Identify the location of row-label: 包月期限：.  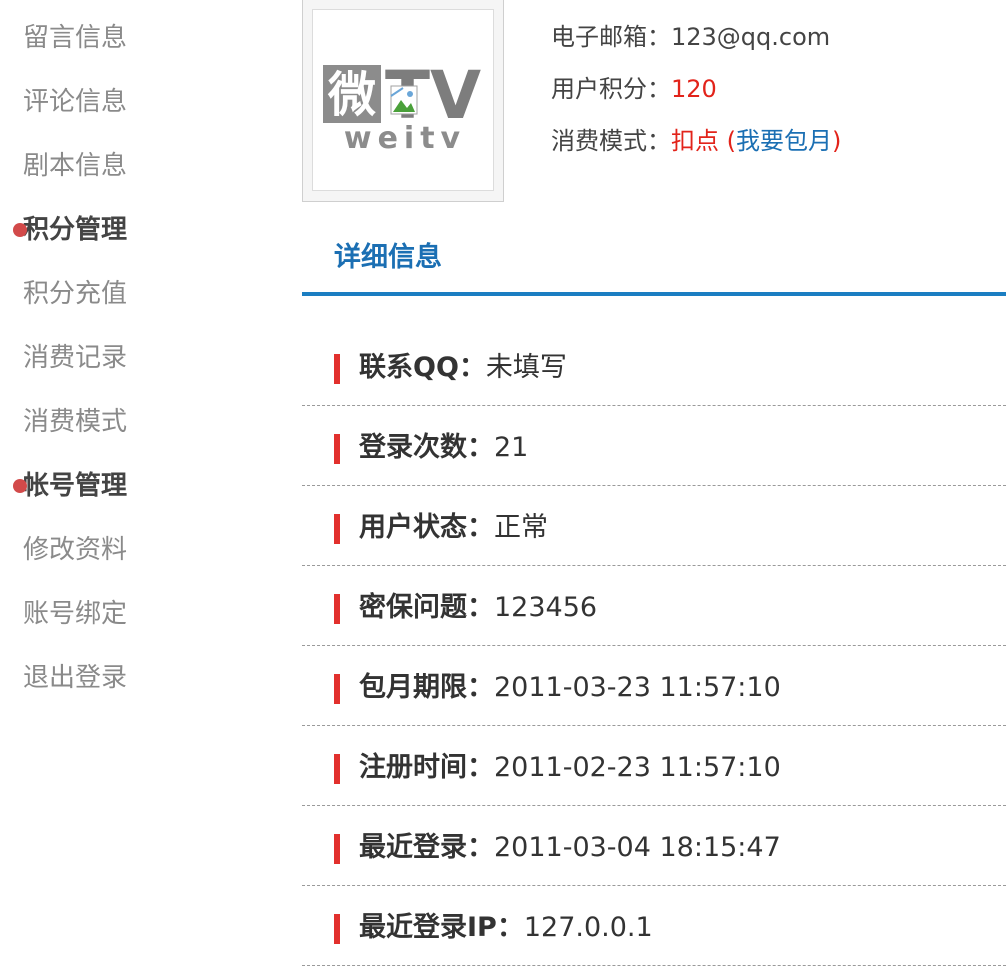
(426, 687).